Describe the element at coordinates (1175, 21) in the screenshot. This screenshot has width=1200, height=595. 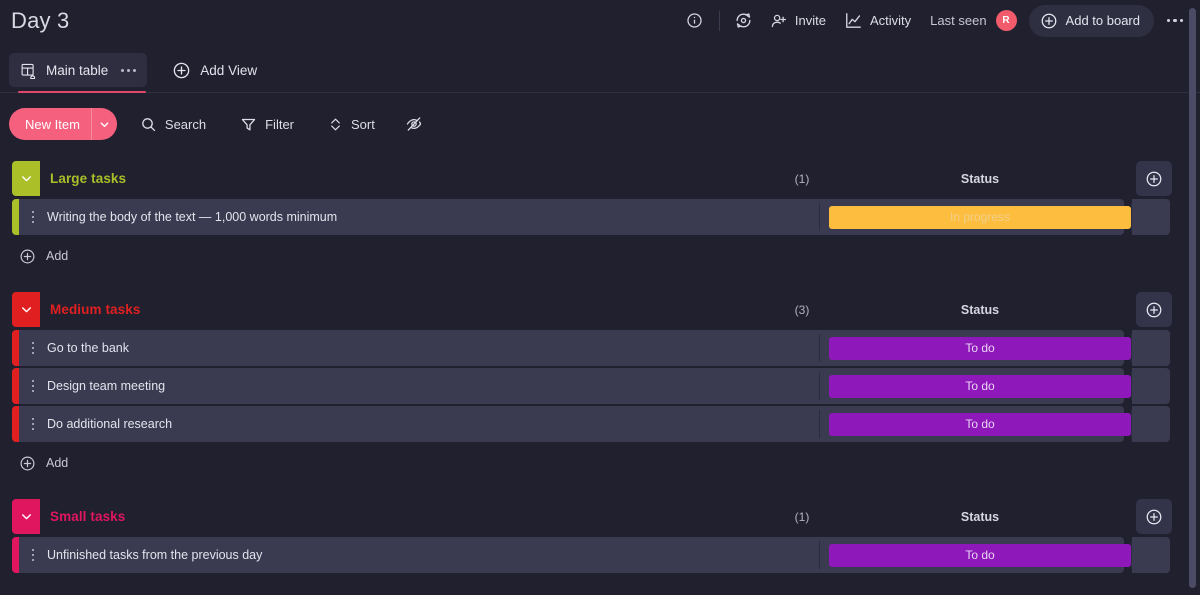
I see `board-more-options-button` at that location.